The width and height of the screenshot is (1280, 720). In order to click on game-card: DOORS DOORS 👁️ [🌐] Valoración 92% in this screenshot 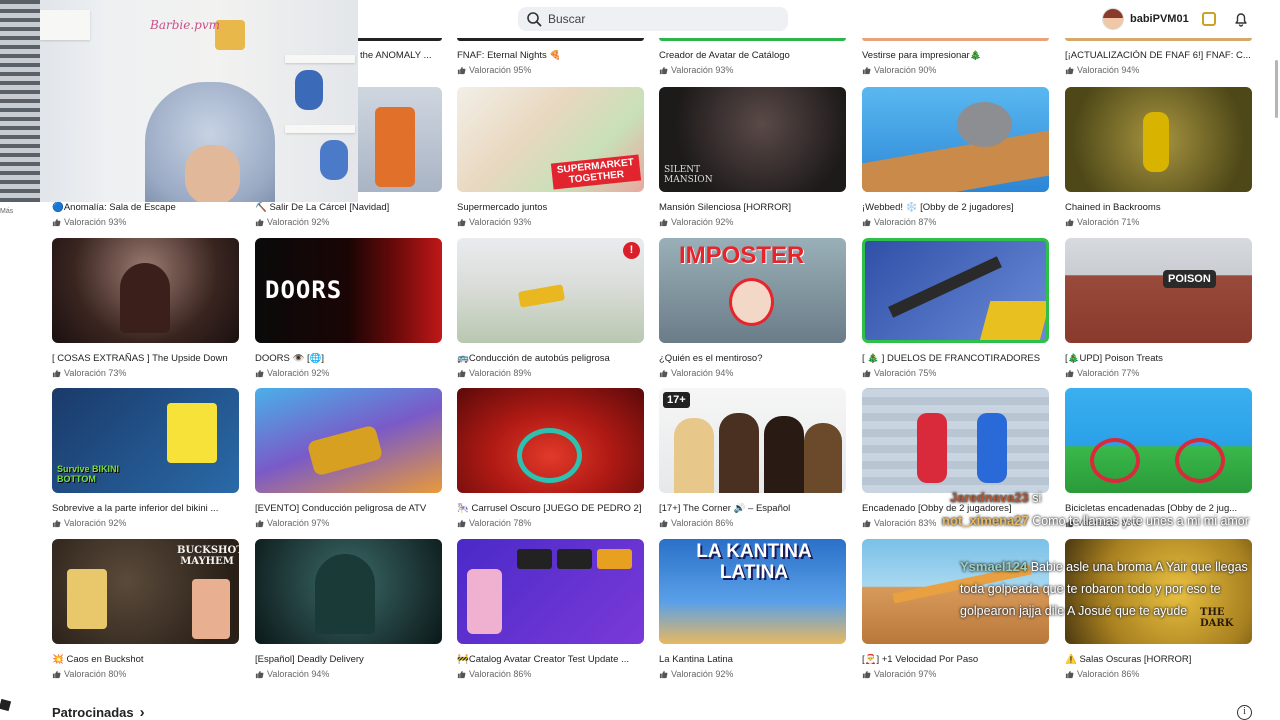, I will do `click(348, 308)`.